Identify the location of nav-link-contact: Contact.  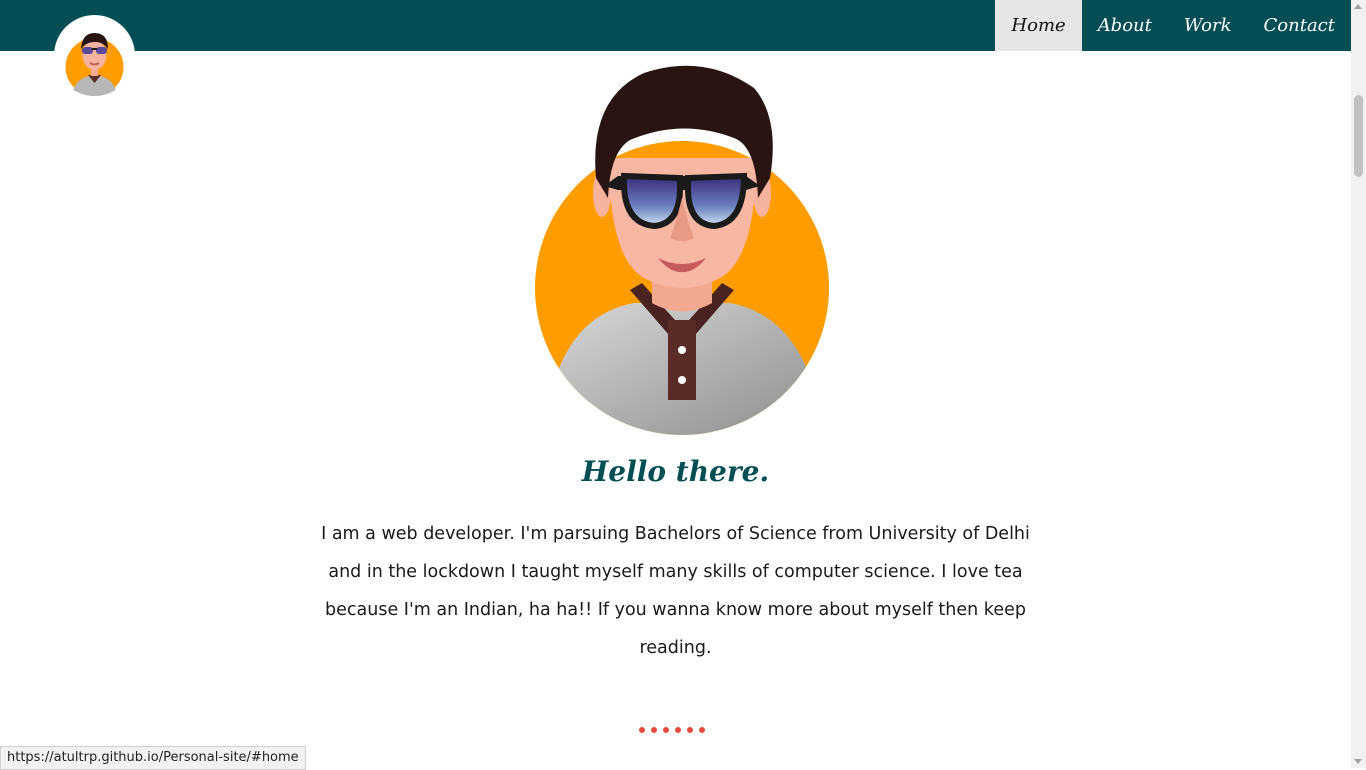
(1299, 25).